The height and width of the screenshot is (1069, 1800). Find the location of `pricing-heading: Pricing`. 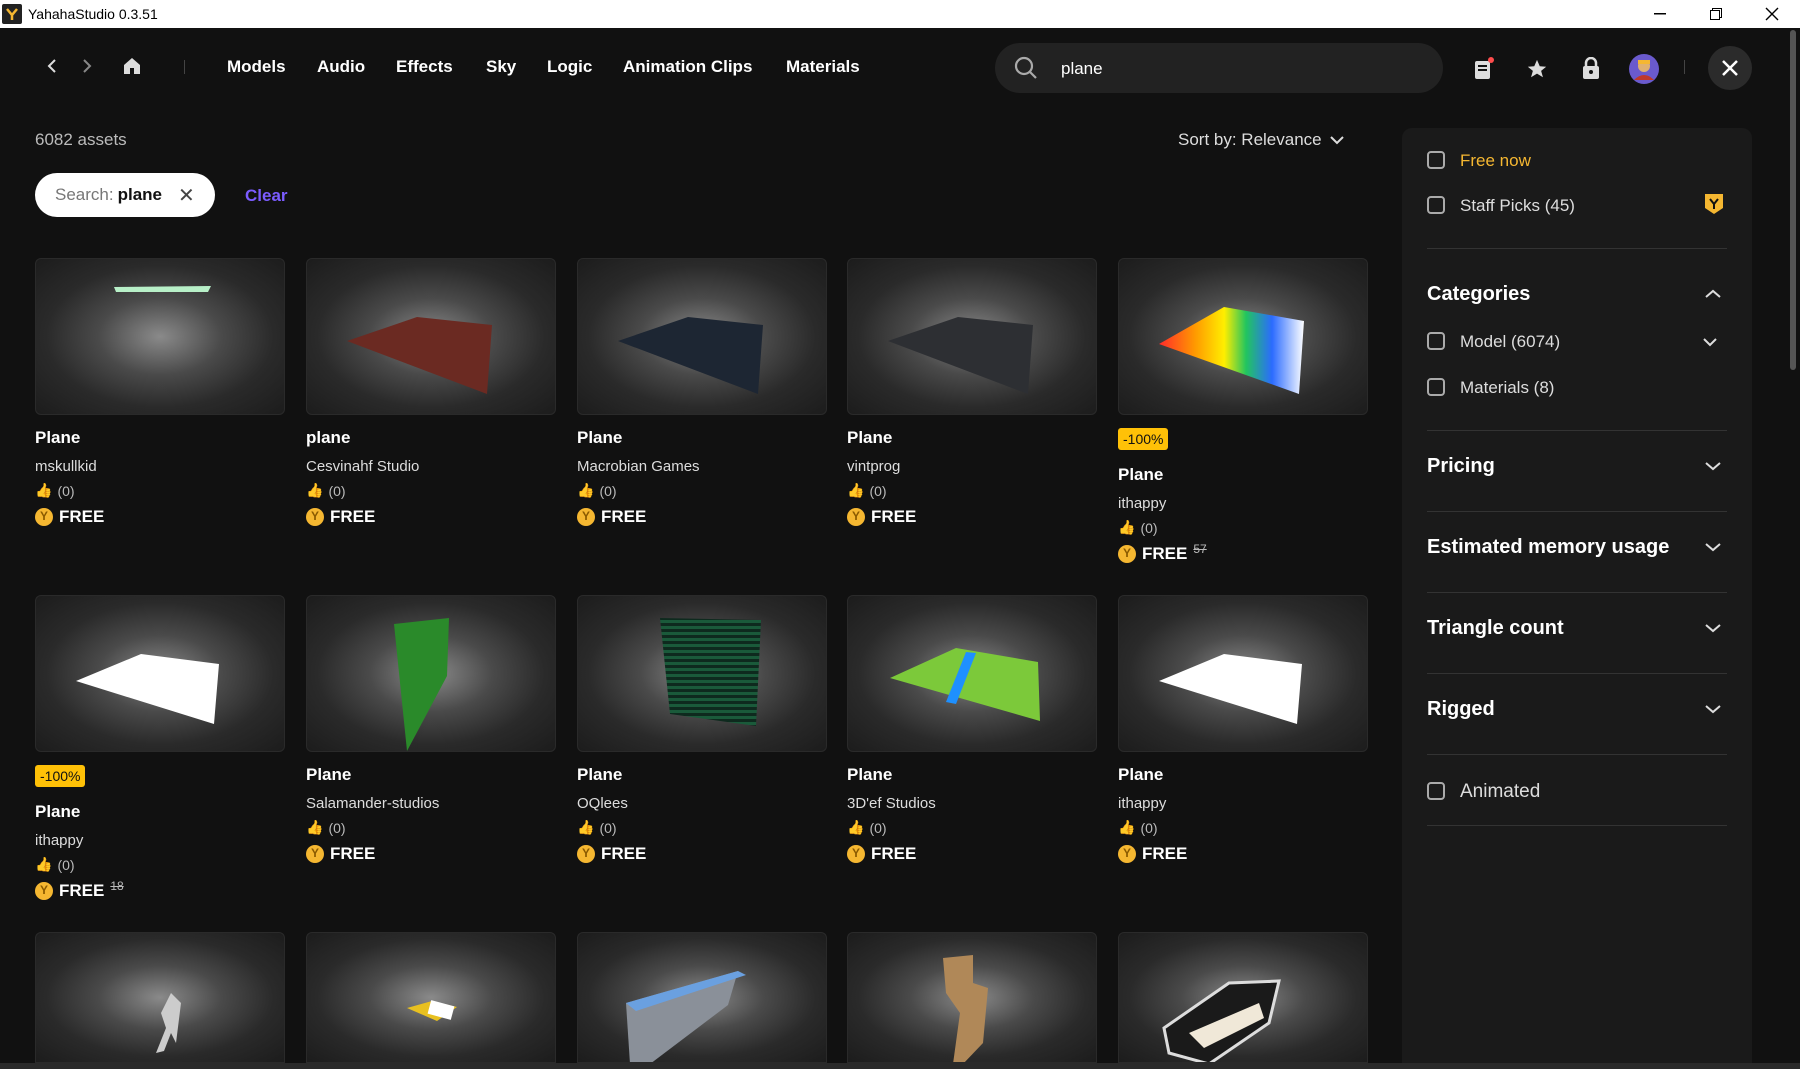

pricing-heading: Pricing is located at coordinates (1461, 466).